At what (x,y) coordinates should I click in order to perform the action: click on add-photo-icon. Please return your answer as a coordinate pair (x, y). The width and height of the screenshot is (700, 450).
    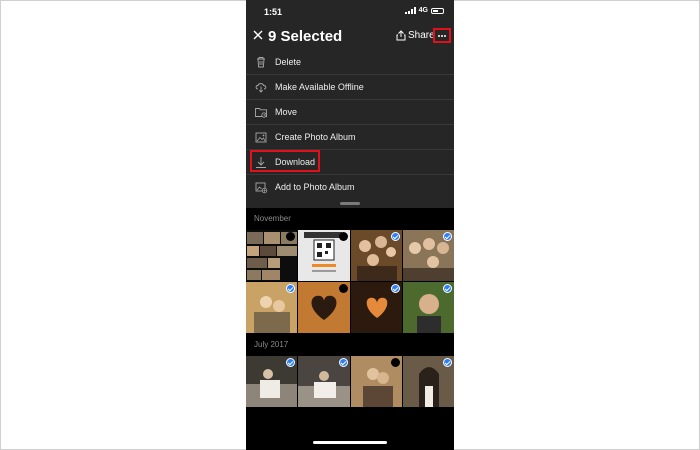
    Looking at the image, I should click on (261, 188).